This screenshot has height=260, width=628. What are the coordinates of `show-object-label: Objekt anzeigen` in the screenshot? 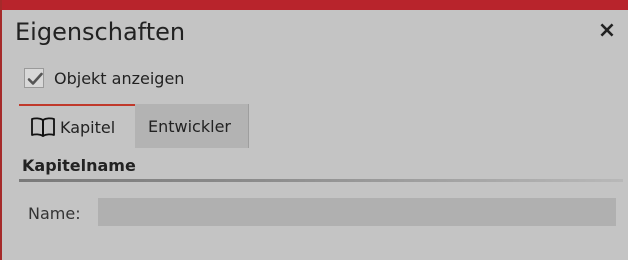 It's located at (119, 78).